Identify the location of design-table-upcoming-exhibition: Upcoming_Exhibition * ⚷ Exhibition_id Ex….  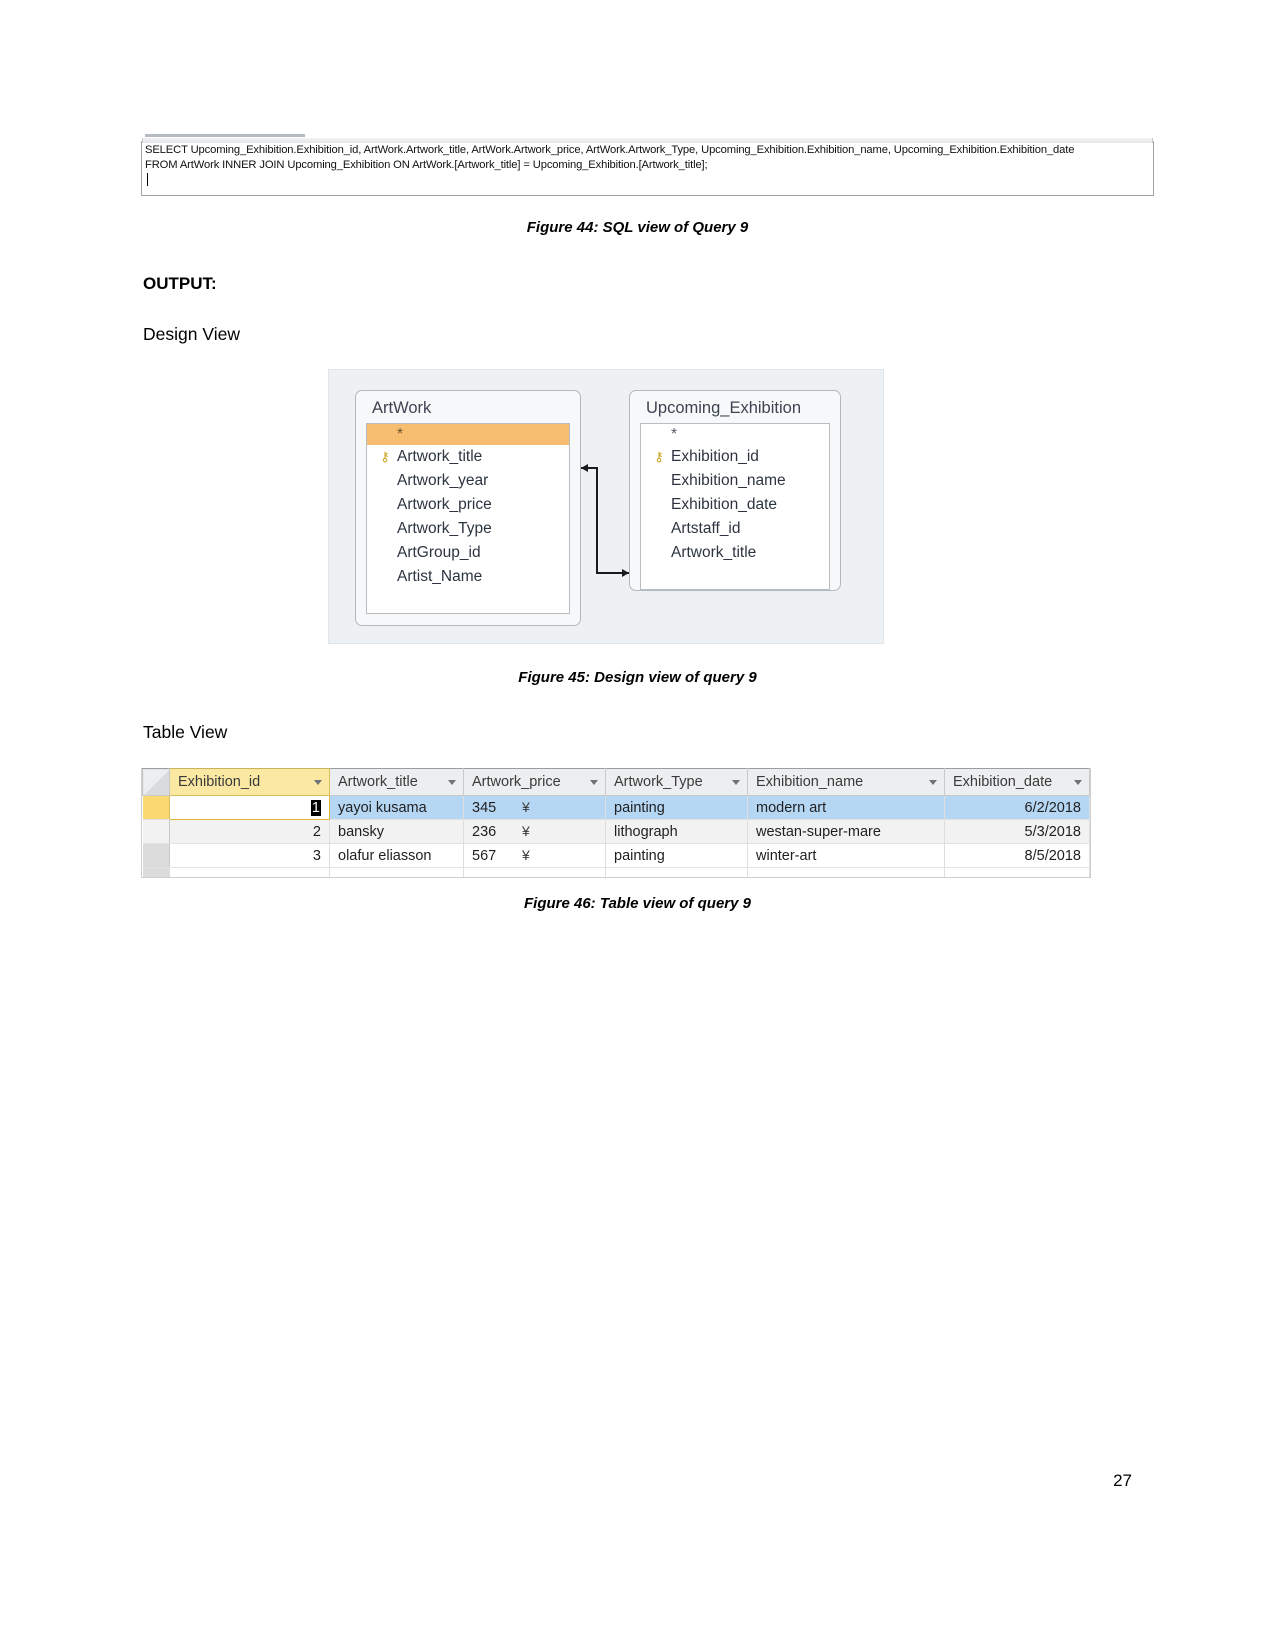
(735, 490).